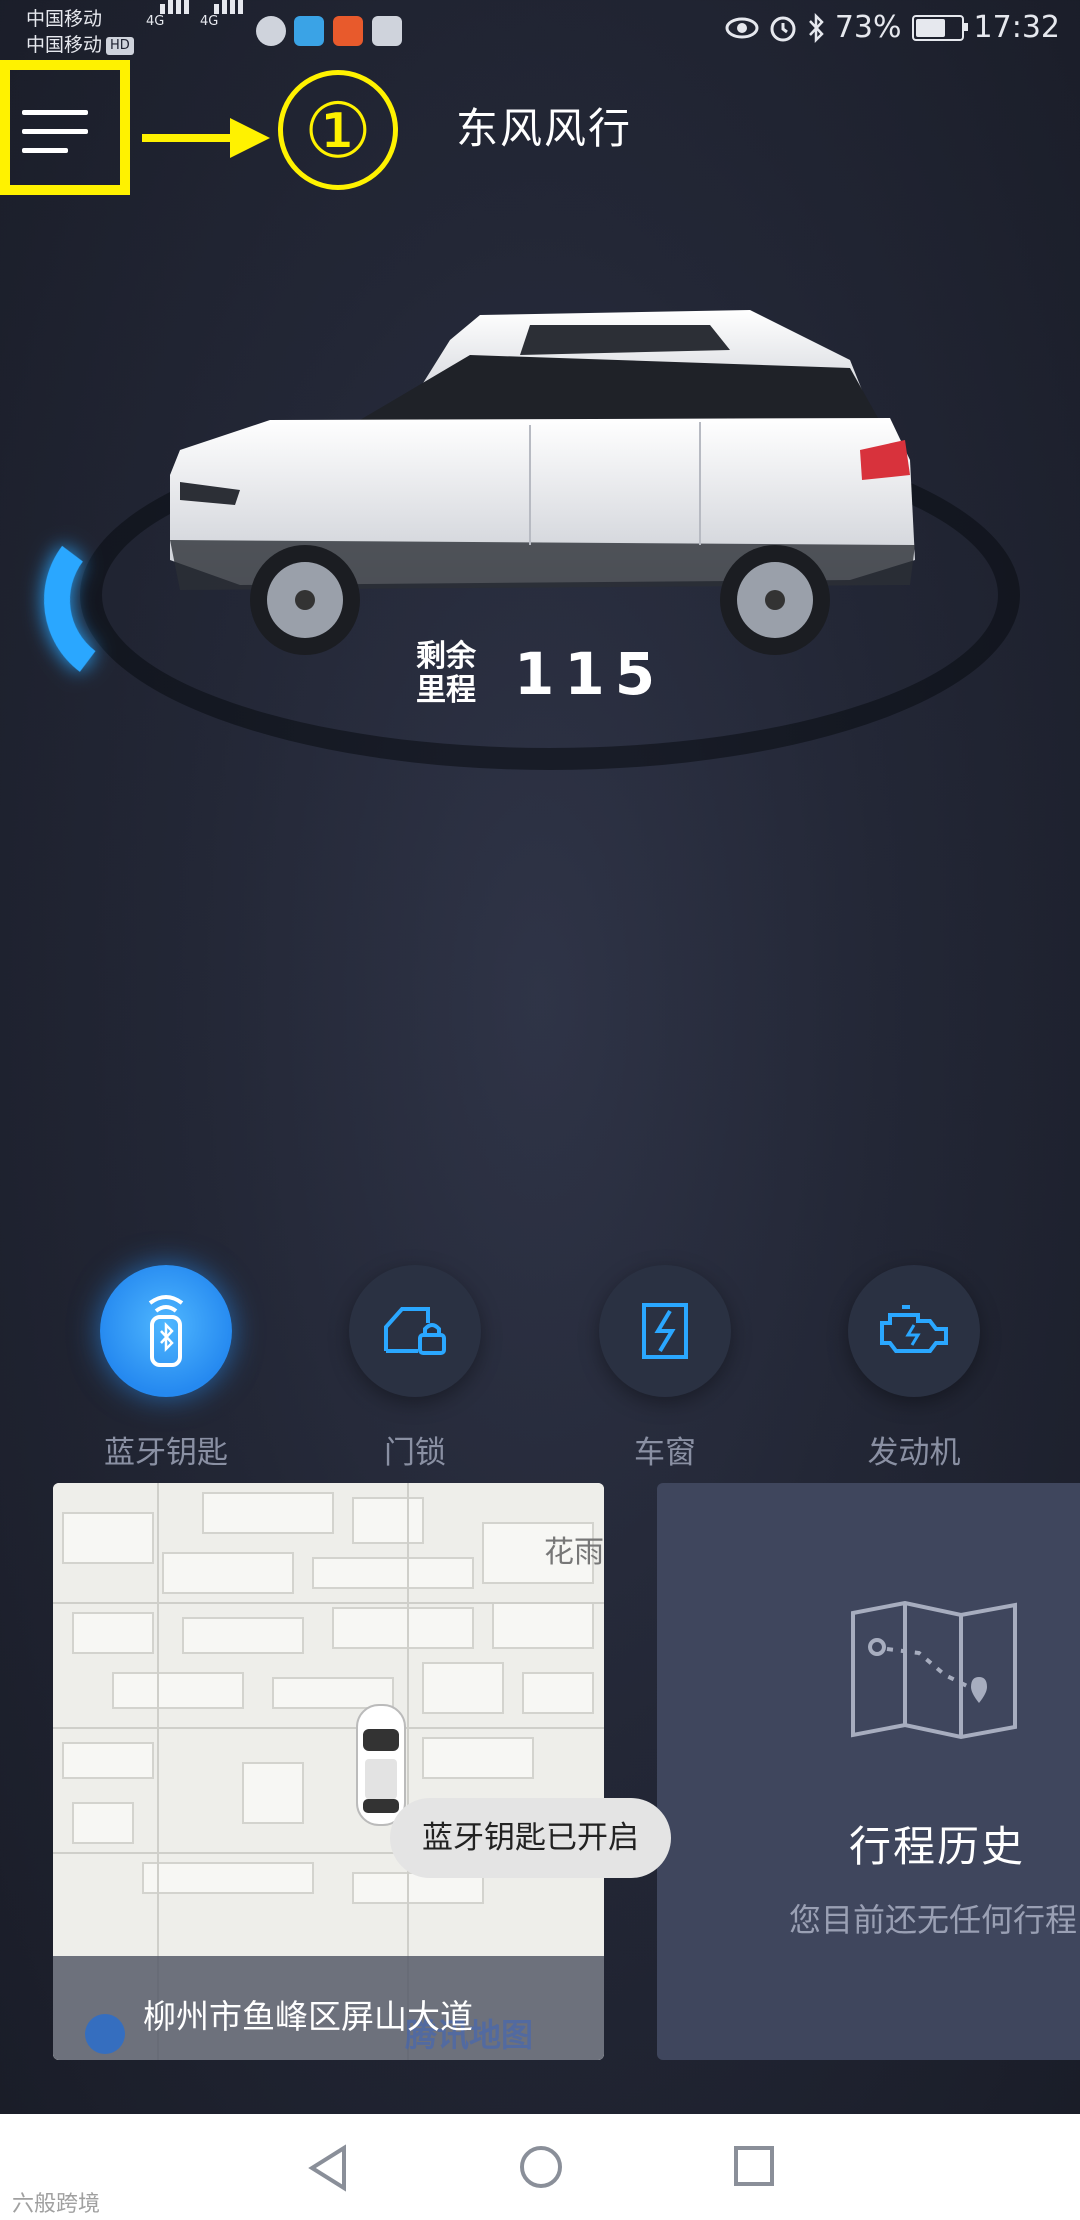 The image size is (1080, 2220). Describe the element at coordinates (64, 19) in the screenshot. I see `carrier-1: 中国移动` at that location.